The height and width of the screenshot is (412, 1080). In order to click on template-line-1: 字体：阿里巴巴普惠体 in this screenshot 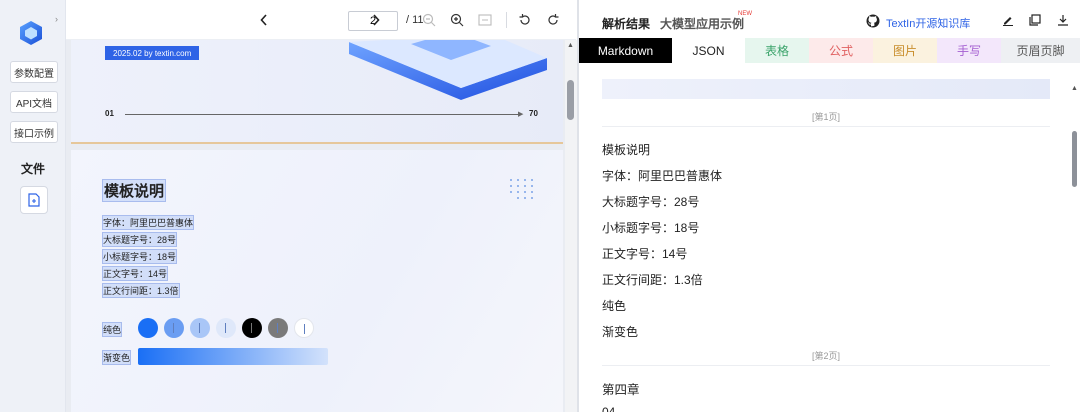, I will do `click(148, 222)`.